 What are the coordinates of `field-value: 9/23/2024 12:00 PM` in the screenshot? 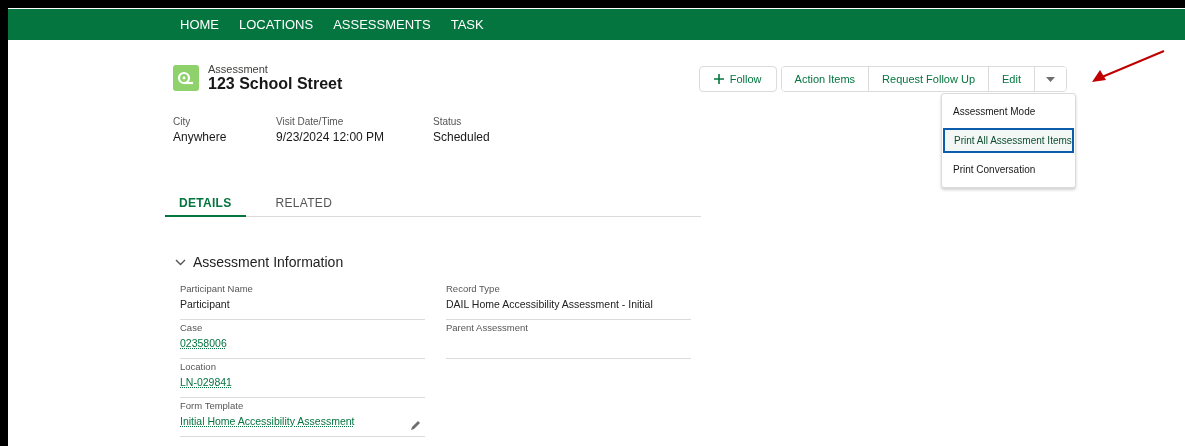 It's located at (331, 137).